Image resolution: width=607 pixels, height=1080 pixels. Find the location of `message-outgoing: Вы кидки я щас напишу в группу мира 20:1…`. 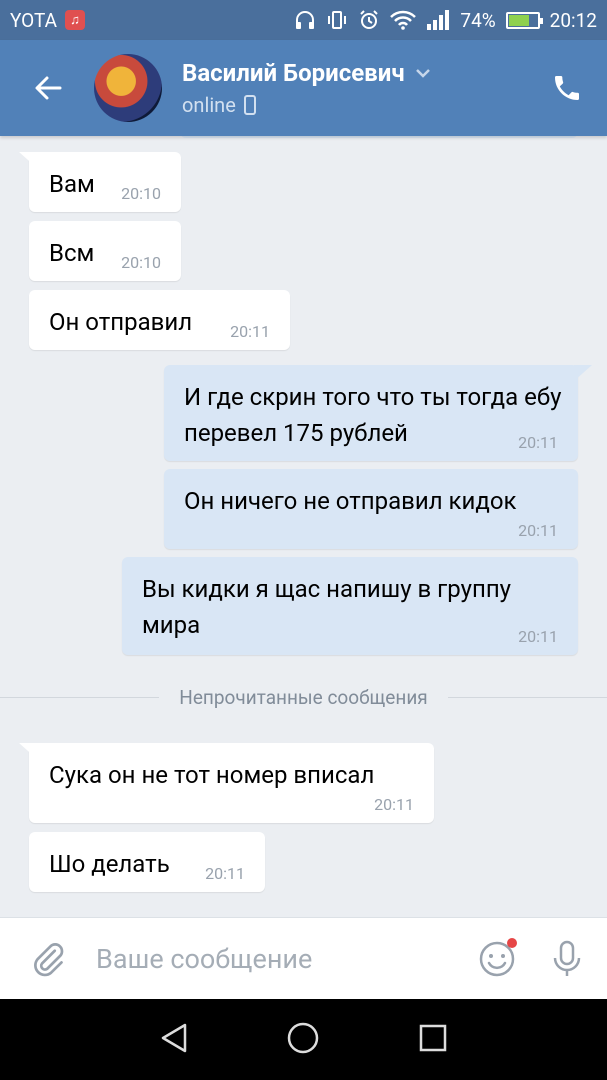

message-outgoing: Вы кидки я щас напишу в группу мира 20:1… is located at coordinates (350, 606).